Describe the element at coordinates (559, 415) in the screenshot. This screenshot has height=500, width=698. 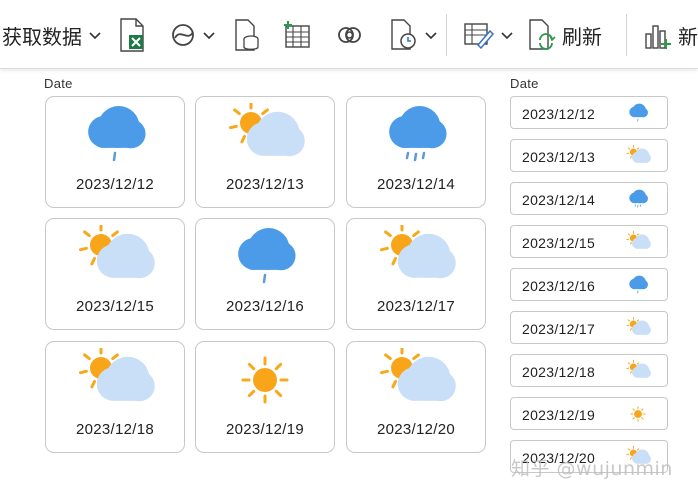
I see `list-item-date: 2023/12/19` at that location.